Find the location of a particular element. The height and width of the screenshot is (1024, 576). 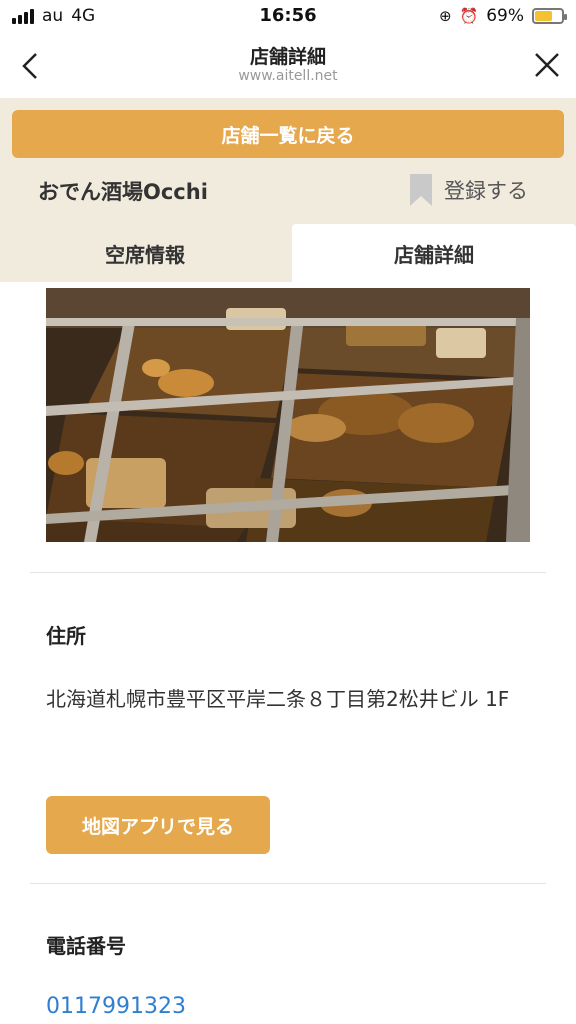

back-to-list-button: 店舗一覧に戻る is located at coordinates (288, 134).